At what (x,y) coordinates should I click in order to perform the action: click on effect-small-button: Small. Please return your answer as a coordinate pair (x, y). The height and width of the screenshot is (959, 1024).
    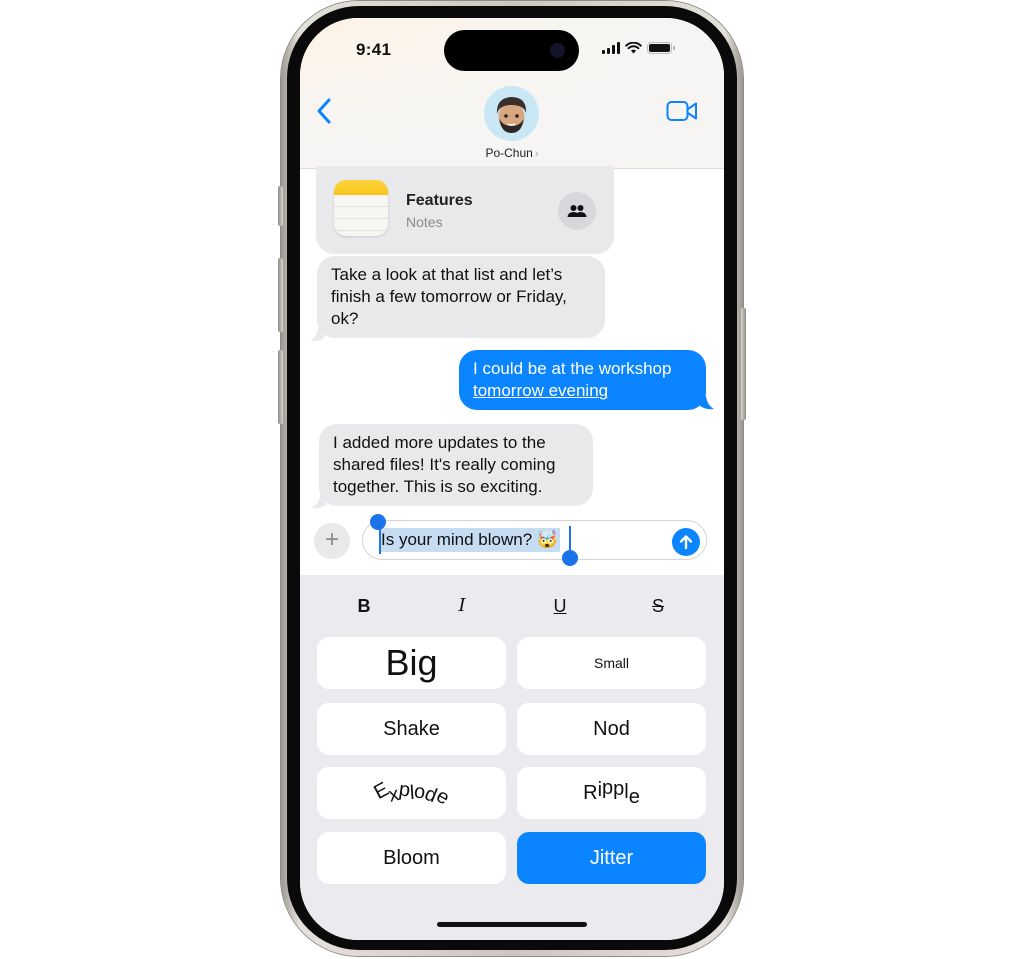
    Looking at the image, I should click on (611, 663).